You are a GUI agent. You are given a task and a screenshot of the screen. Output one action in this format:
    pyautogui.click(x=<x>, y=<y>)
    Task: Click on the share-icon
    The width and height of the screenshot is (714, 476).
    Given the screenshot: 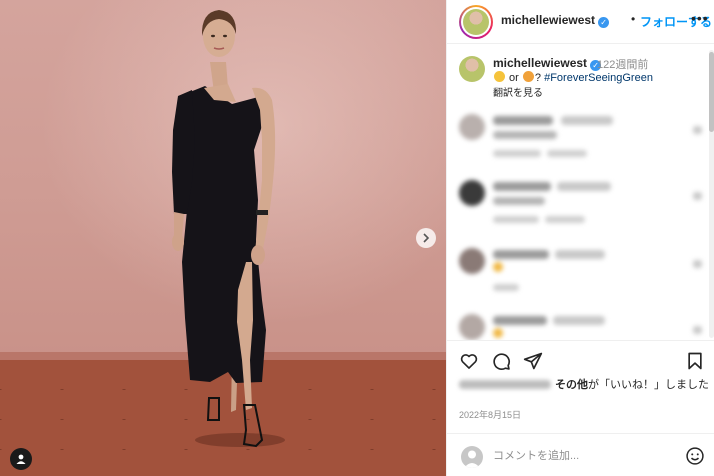 What is the action you would take?
    pyautogui.click(x=533, y=361)
    